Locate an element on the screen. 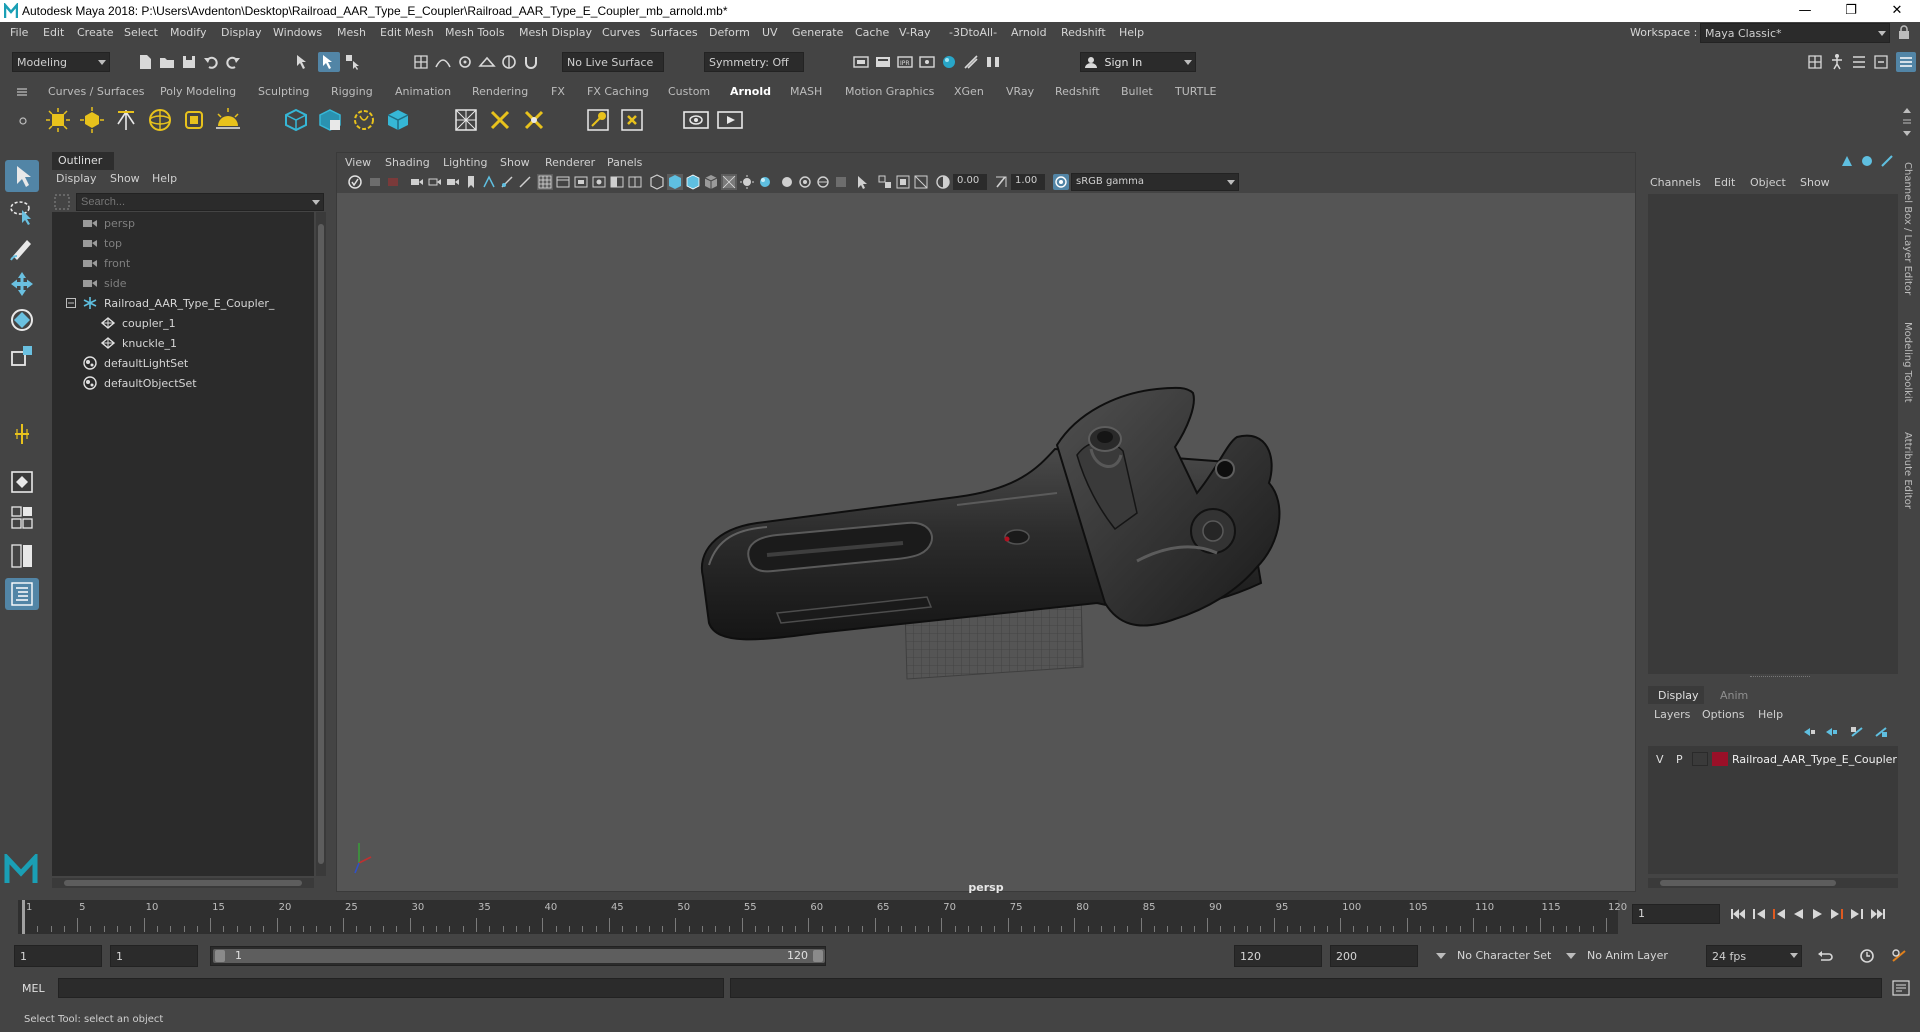 This screenshot has width=1920, height=1032. multisample-aa-icon is located at coordinates (805, 182).